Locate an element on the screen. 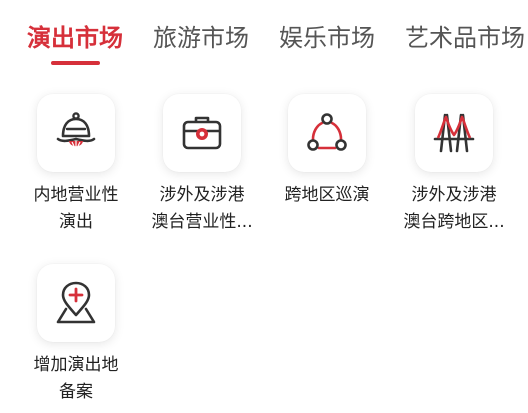  service-label: 增加演出地 备案 is located at coordinates (76, 378).